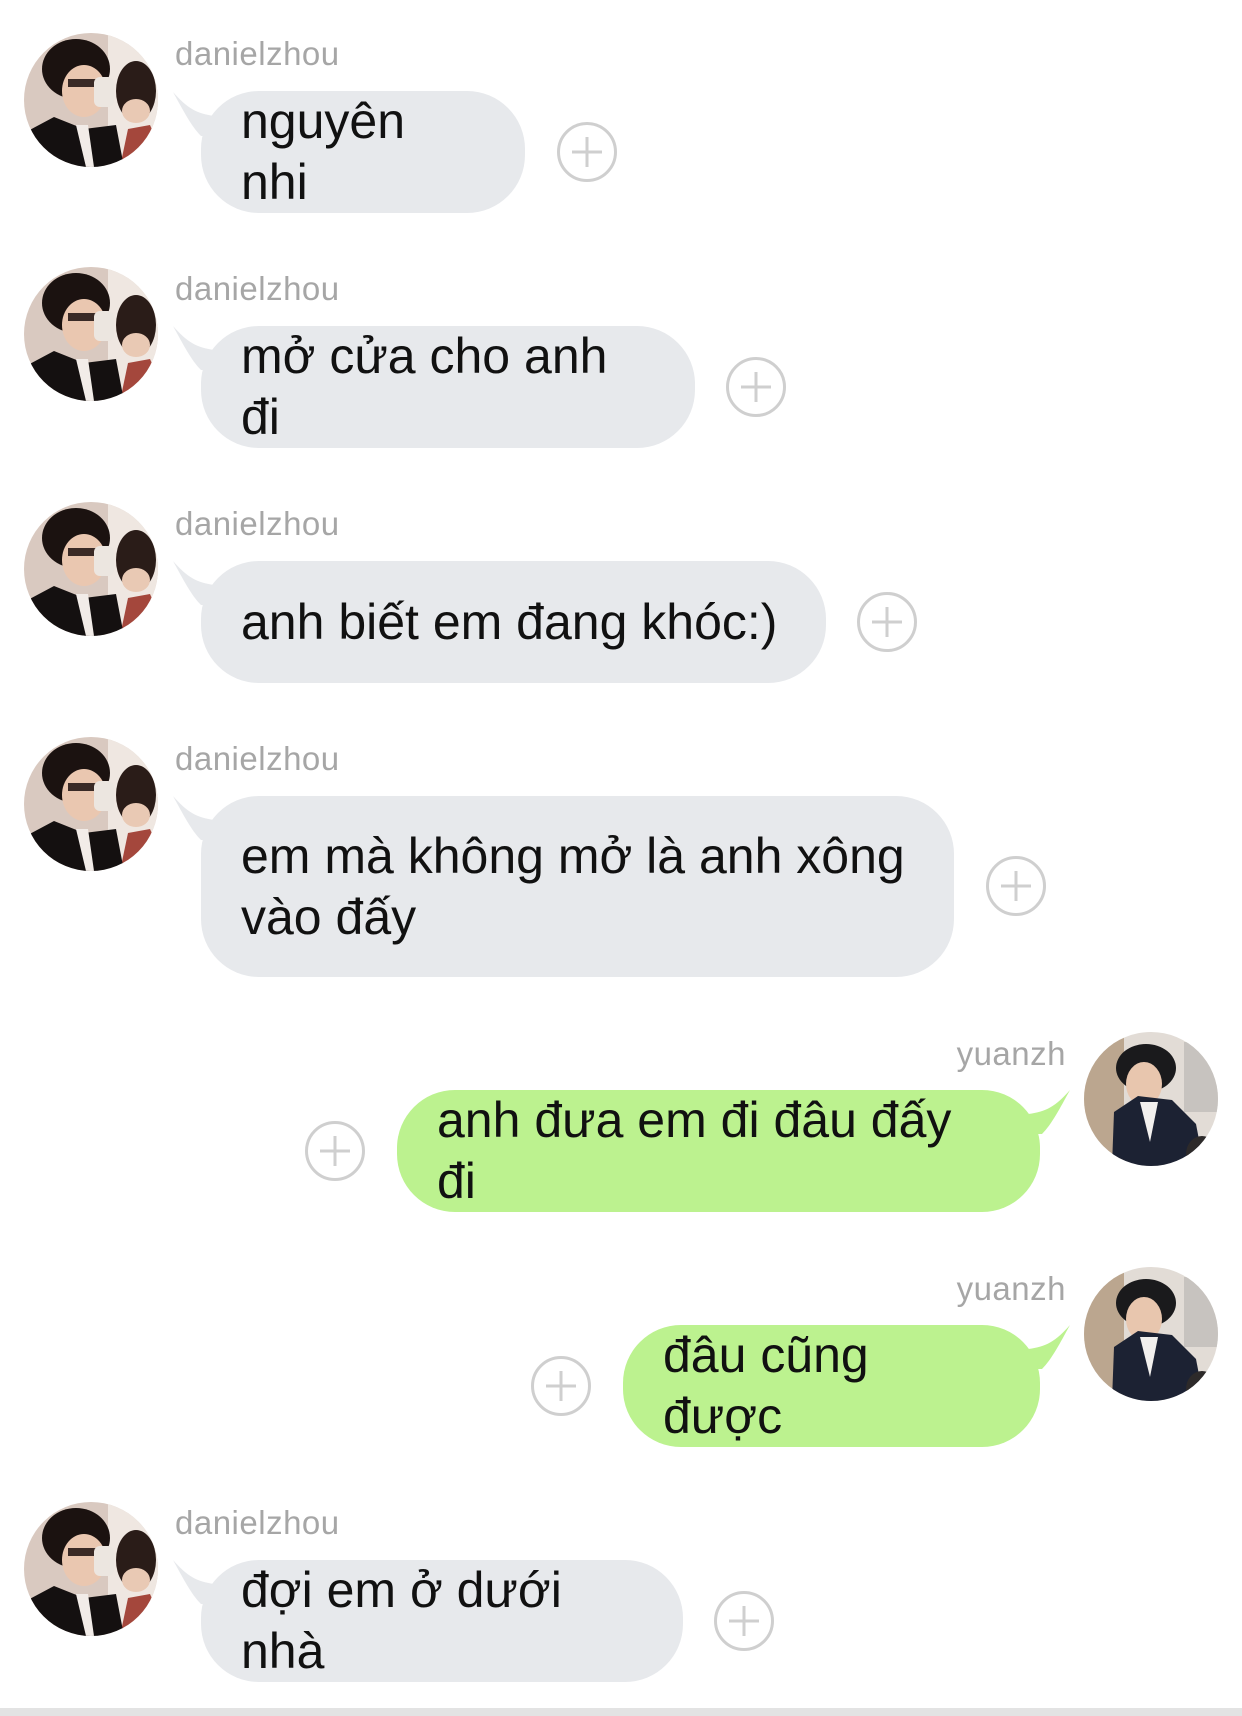  What do you see at coordinates (701, 1150) in the screenshot?
I see `message-text: anh đưa em đi đâu đấy đi` at bounding box center [701, 1150].